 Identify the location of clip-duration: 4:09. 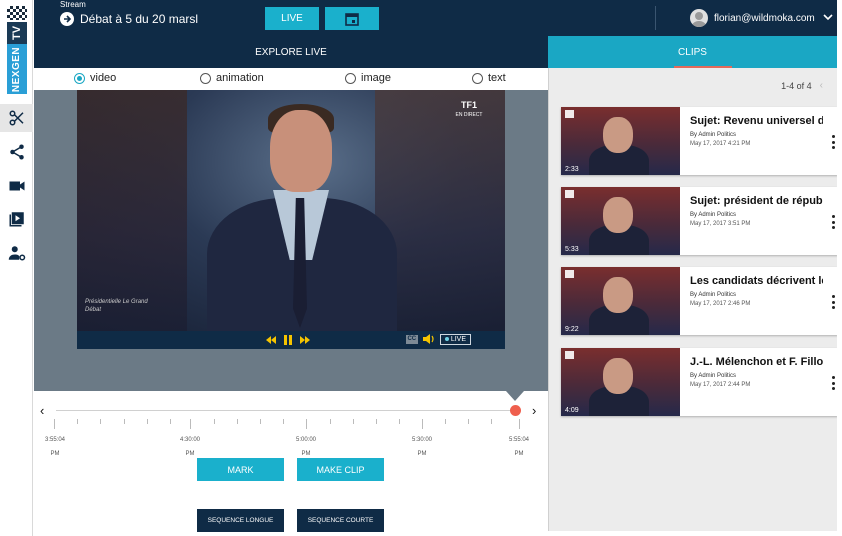
(572, 410).